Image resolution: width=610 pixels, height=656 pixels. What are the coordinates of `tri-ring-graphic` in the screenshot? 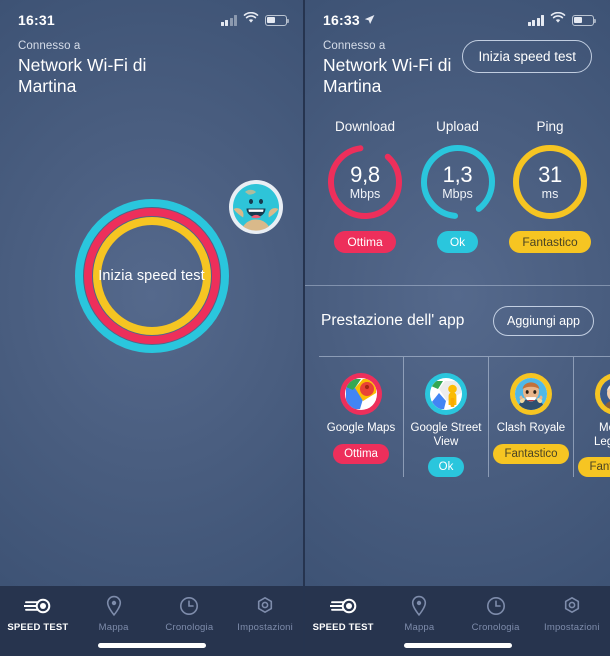 It's located at (151, 276).